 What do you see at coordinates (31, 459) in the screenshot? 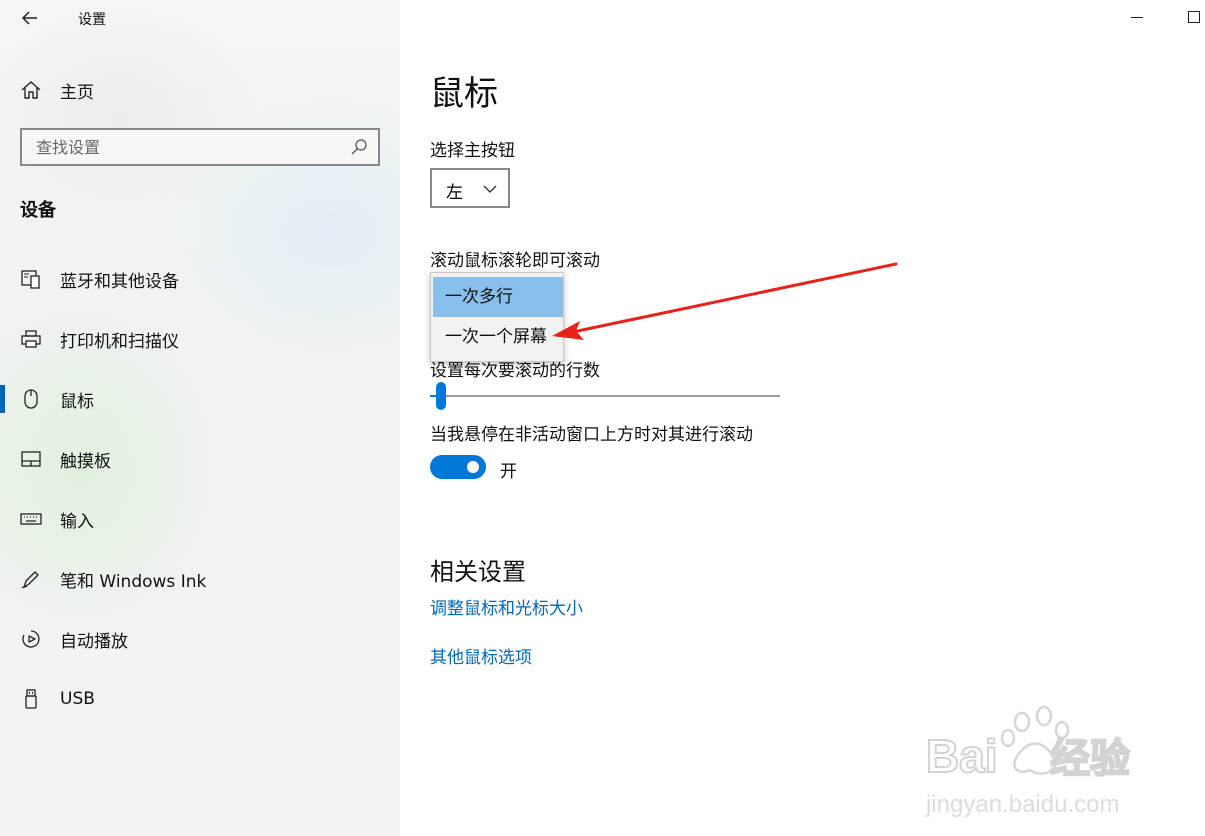
I see `touchpad-icon` at bounding box center [31, 459].